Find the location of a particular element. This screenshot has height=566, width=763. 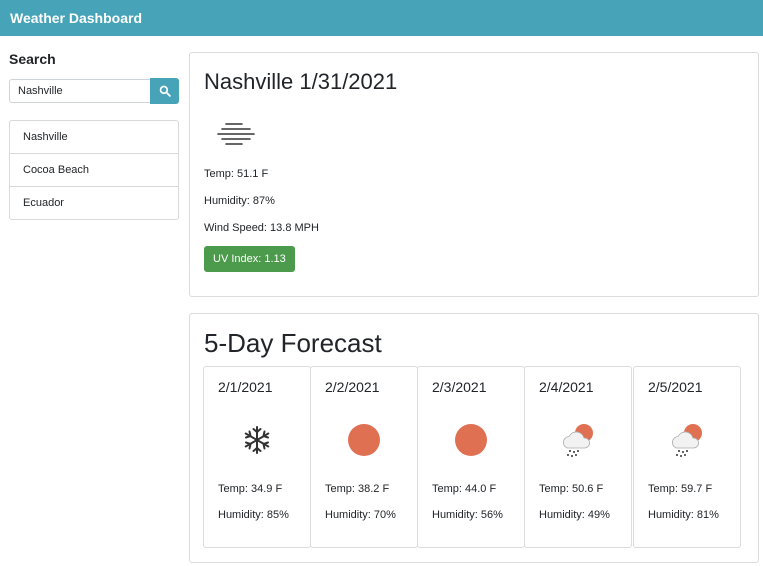

forecast-temp: Temp: 59.7 F is located at coordinates (680, 489).